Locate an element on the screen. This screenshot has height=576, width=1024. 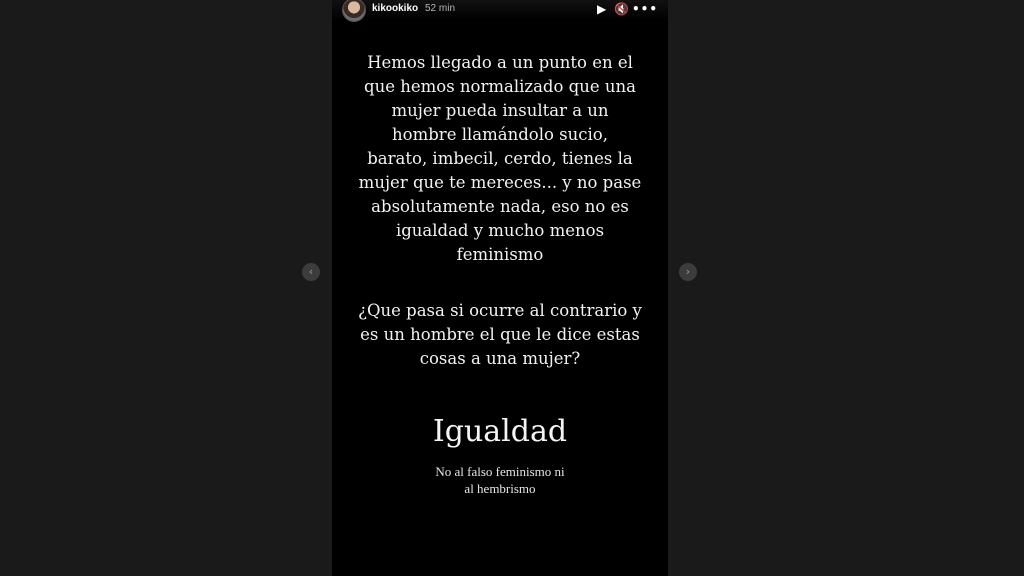
username: kikookiko is located at coordinates (395, 8).